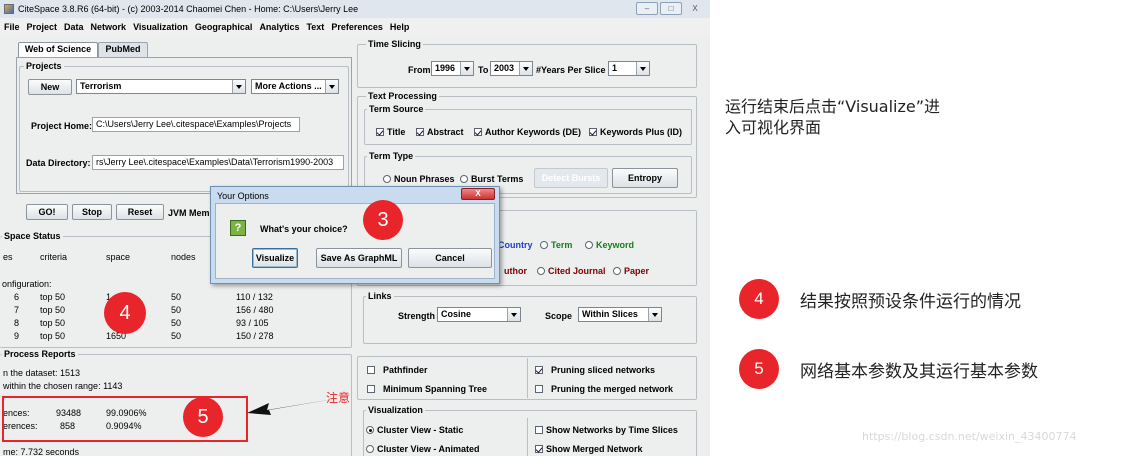 Image resolution: width=1146 pixels, height=456 pixels. Describe the element at coordinates (252, 323) in the screenshot. I see `status-row: 93 / 105` at that location.